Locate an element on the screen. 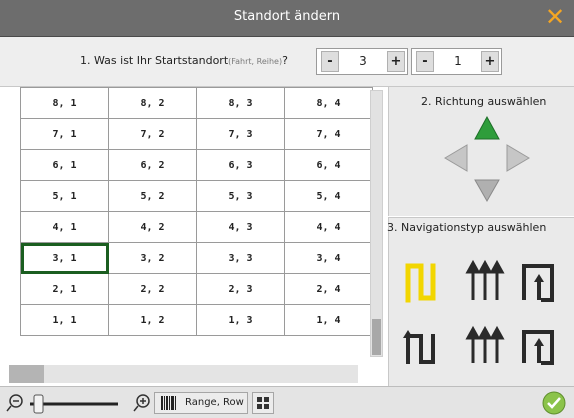  grid-cell: 8, 3 is located at coordinates (240, 103).